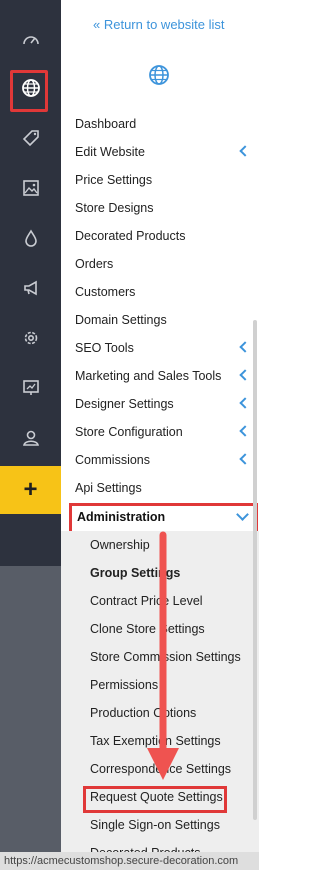  Describe the element at coordinates (167, 404) in the screenshot. I see `nav-item-designer-settings: Designer Settings` at that location.